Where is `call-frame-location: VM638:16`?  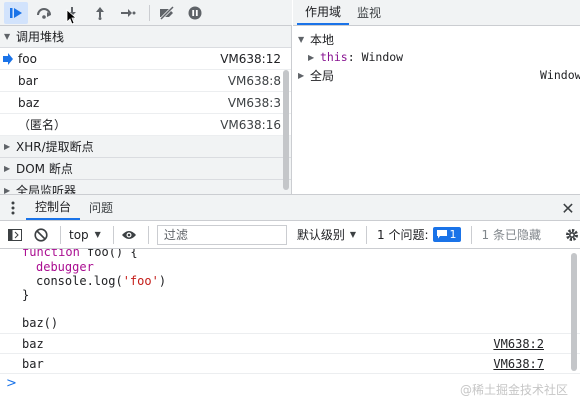 call-frame-location: VM638:16 is located at coordinates (250, 124).